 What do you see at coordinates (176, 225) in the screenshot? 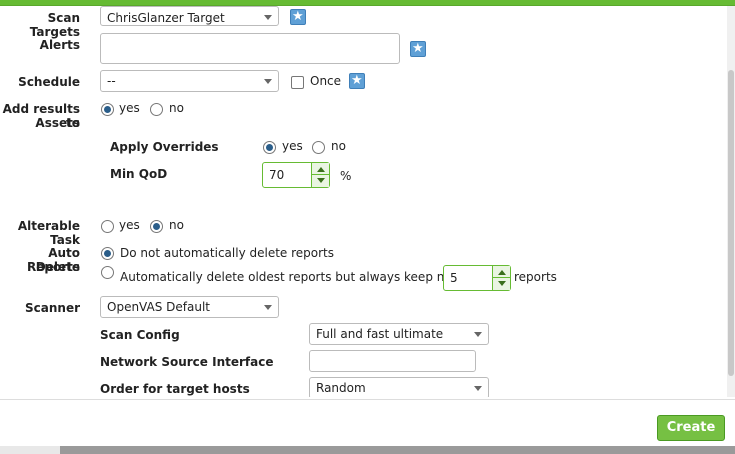
I see `alterable-task-no-label: no` at bounding box center [176, 225].